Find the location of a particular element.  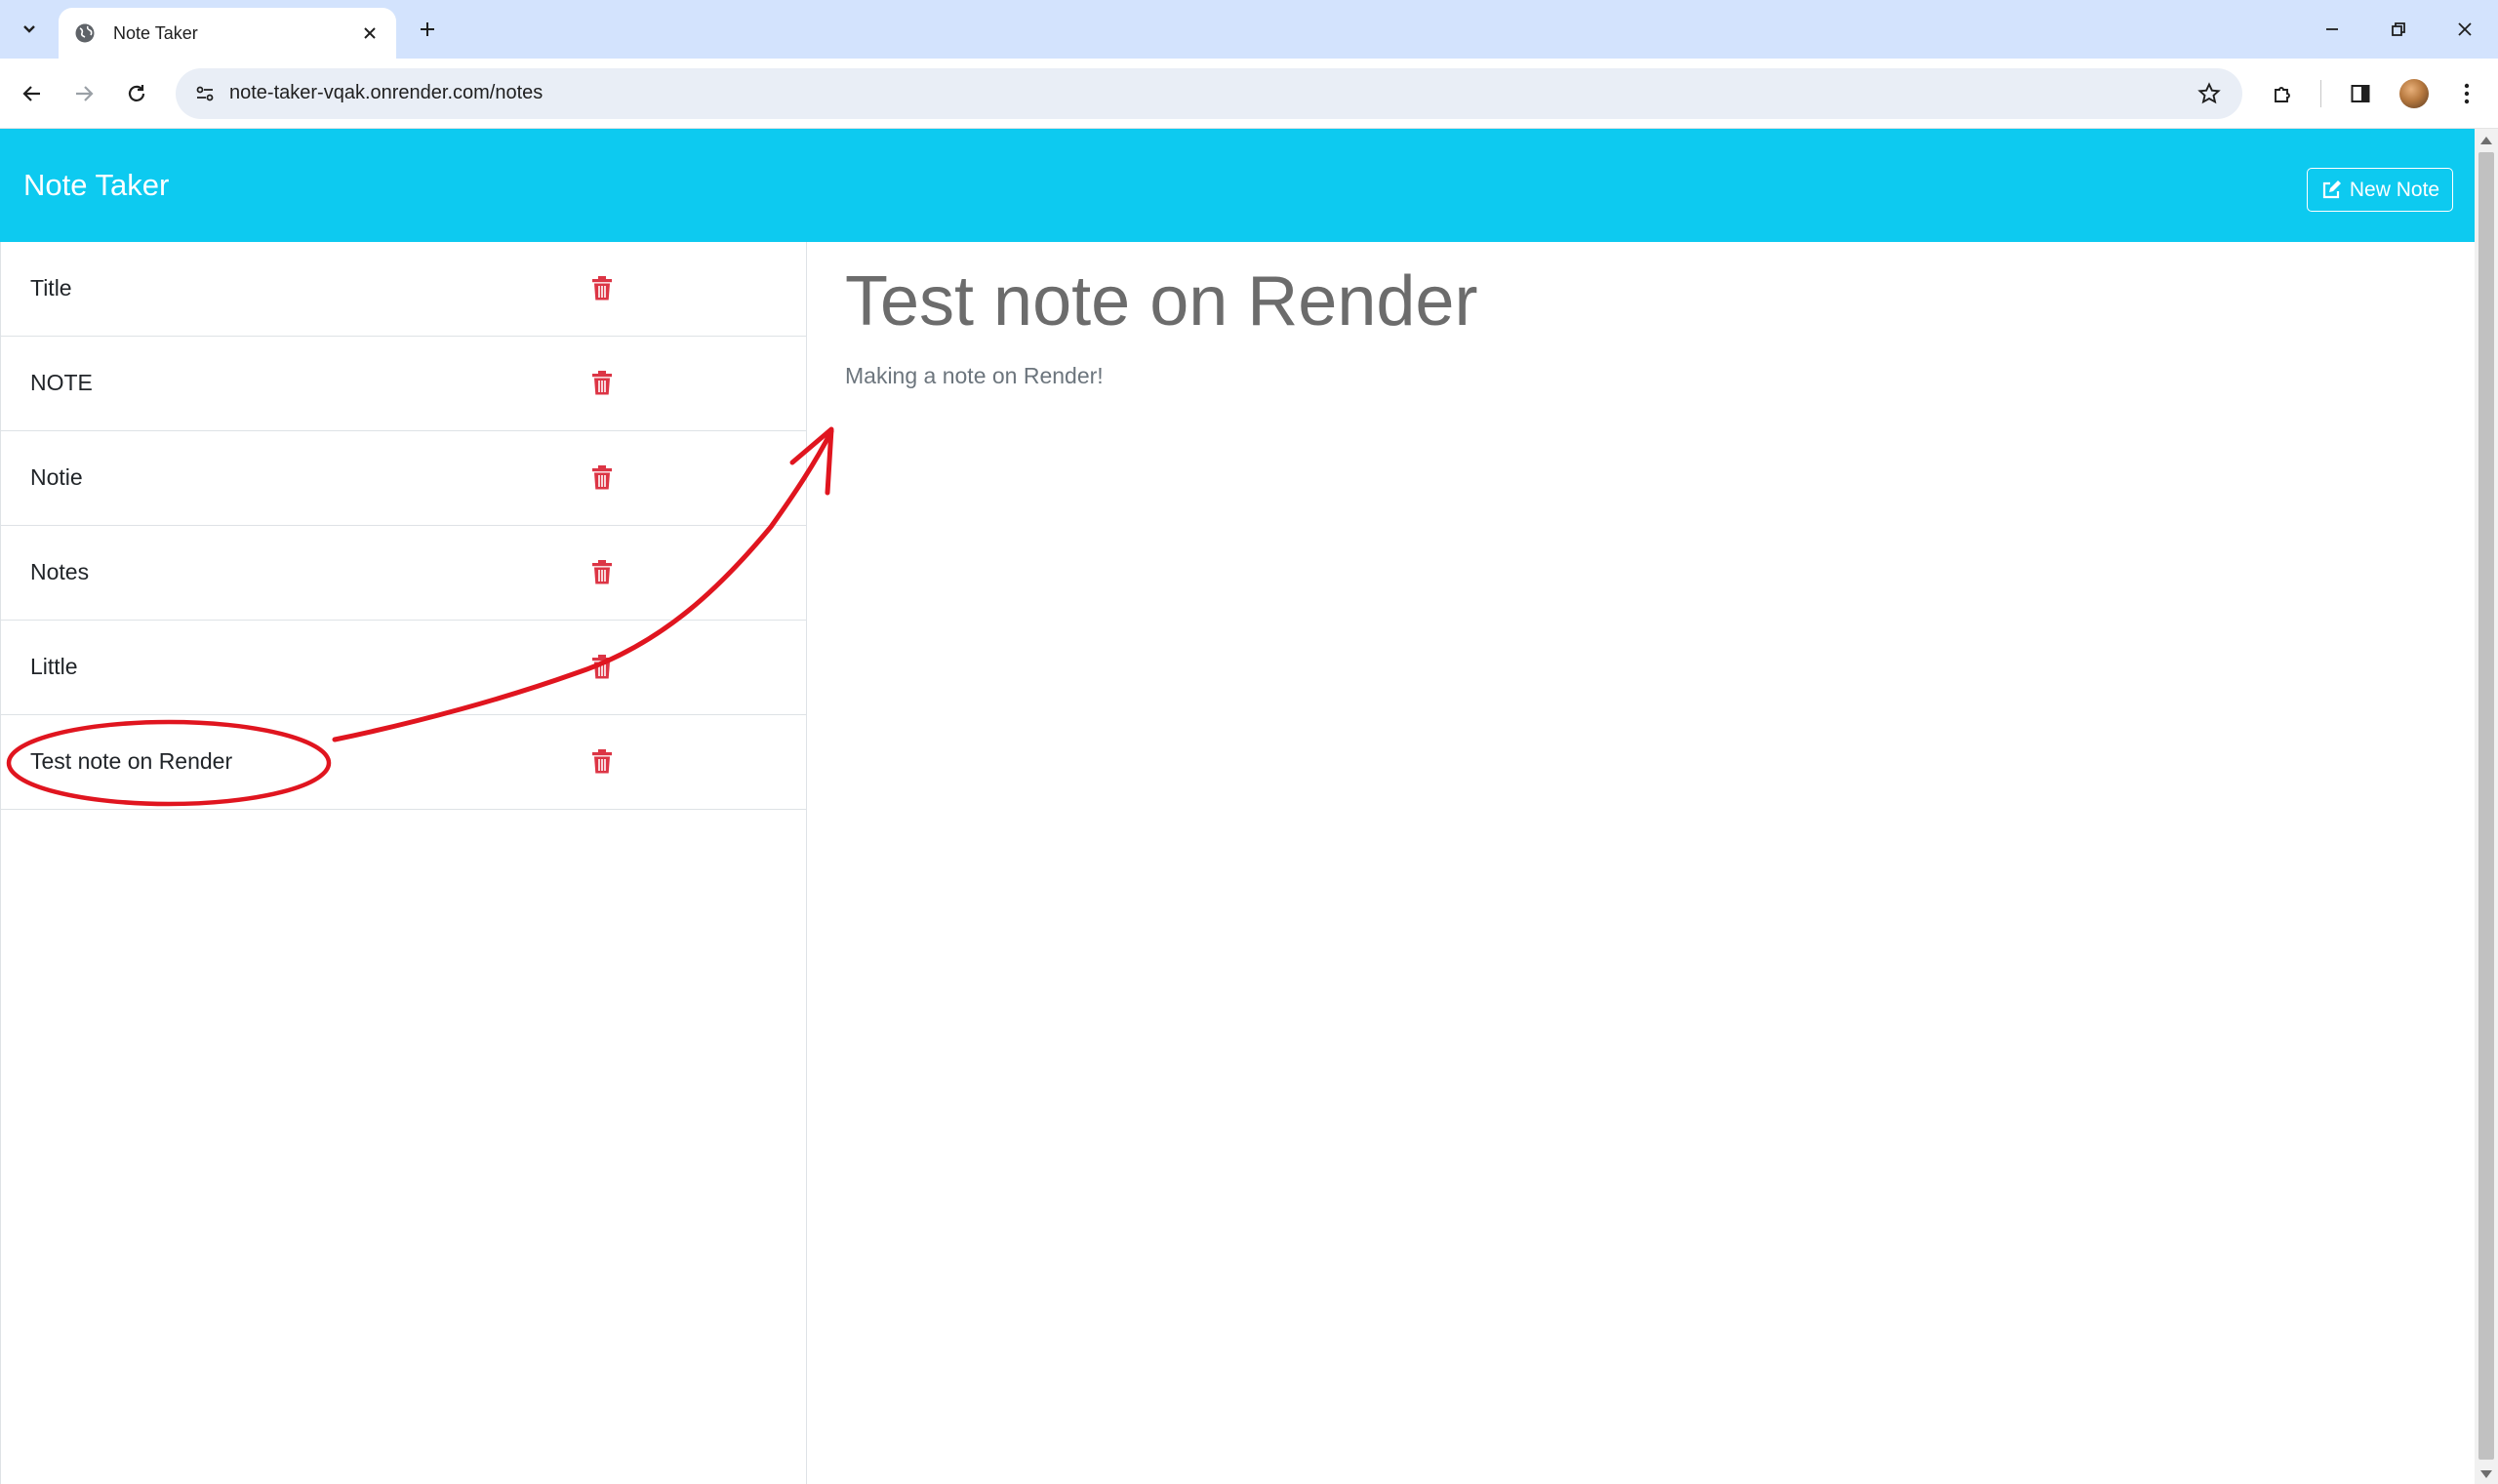

pencil-square-icon is located at coordinates (2331, 189).